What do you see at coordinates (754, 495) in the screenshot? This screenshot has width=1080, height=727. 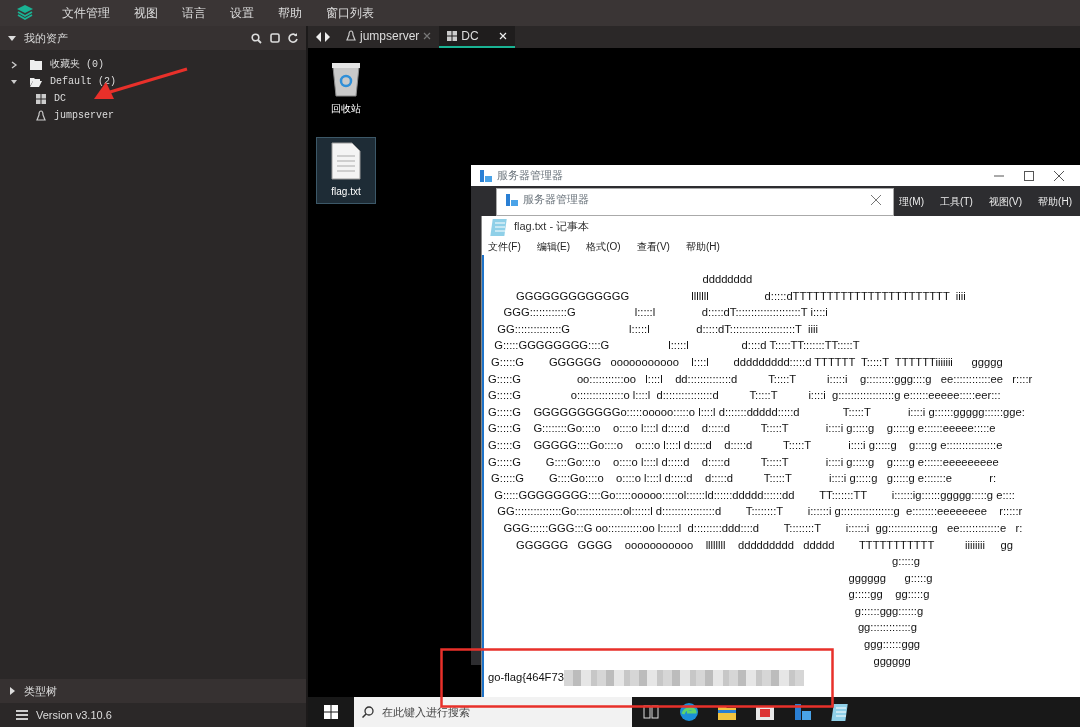 I see `text-line: G:::::GGGGGGGG::::Go:::::ooooo:::::ol::::::ld::::::ddddd::::::dd TT:::::::TT i::::::ig::::::ggggg:::::g e::::` at bounding box center [754, 495].